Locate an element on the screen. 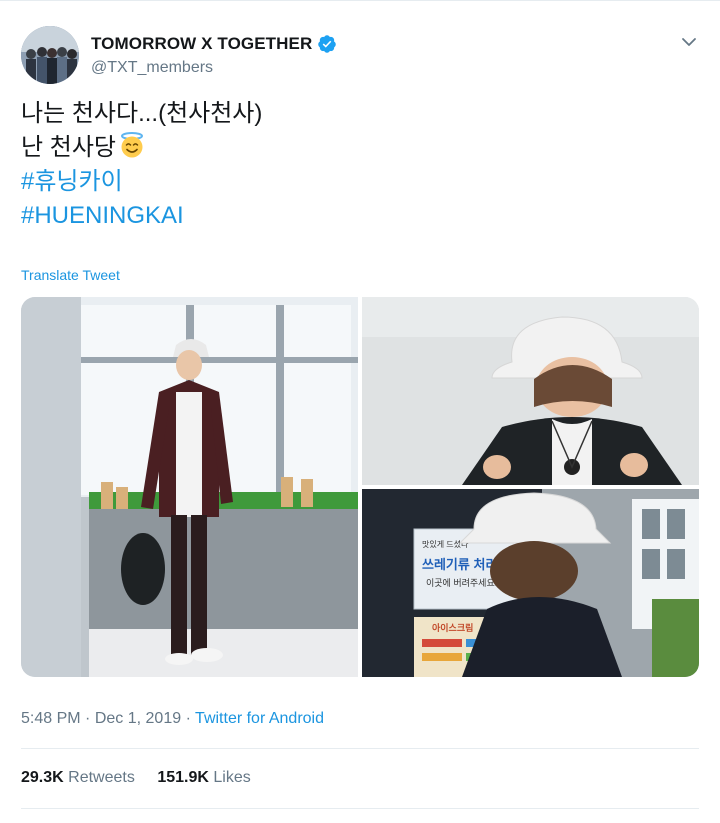 The image size is (720, 823). closeup-photo-image is located at coordinates (530, 391).